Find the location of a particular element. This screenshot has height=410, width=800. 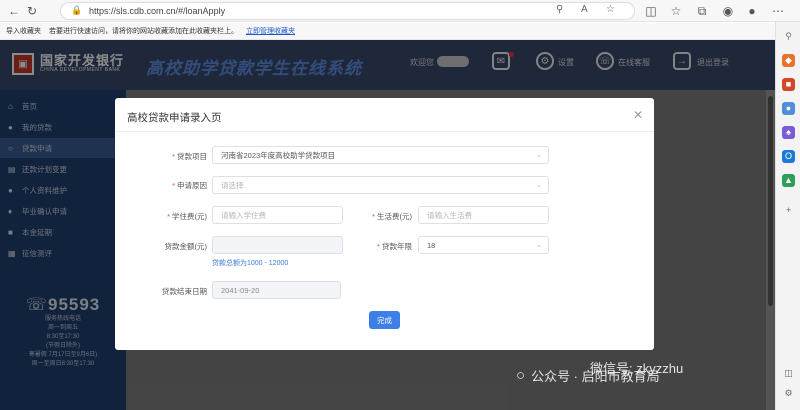

end-date-input: 2041-09-20 is located at coordinates (276, 290).